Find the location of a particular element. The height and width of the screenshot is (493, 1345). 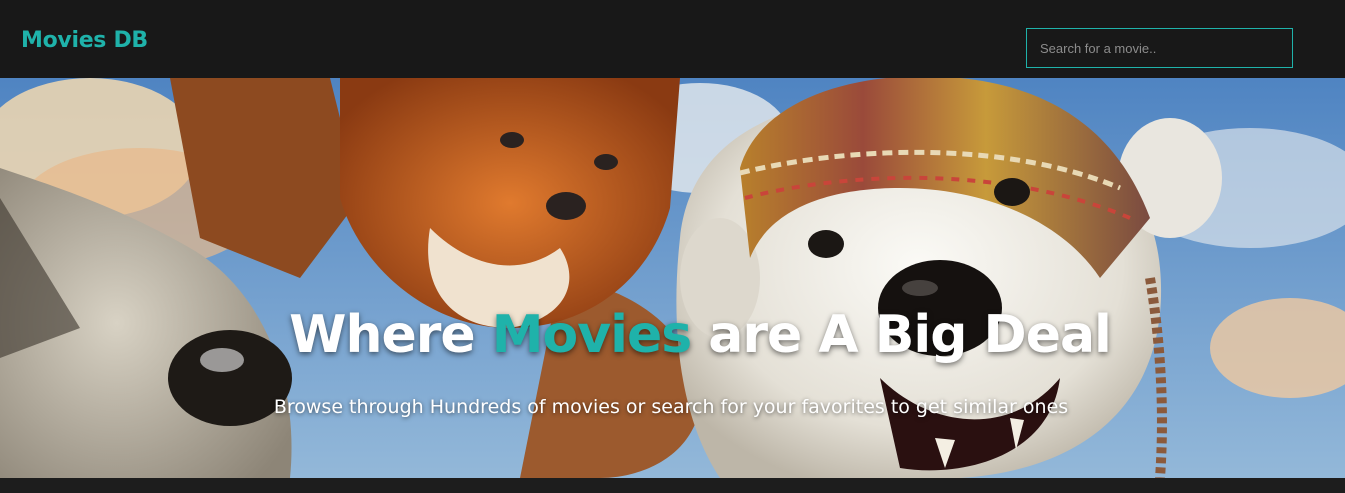

hero-title: Where Movies are A Big Deal is located at coordinates (672, 335).